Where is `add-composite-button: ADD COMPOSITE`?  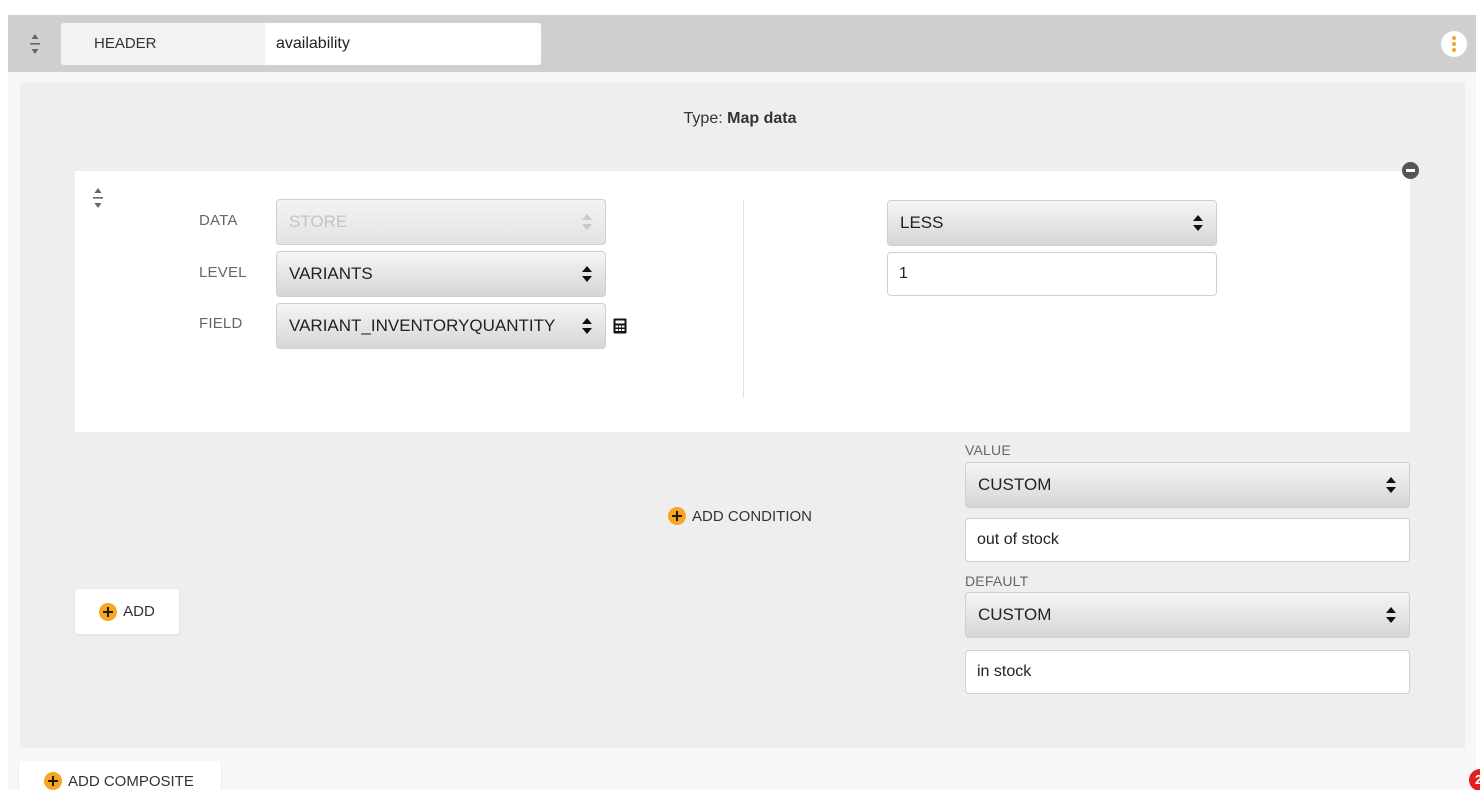 add-composite-button: ADD COMPOSITE is located at coordinates (120, 775).